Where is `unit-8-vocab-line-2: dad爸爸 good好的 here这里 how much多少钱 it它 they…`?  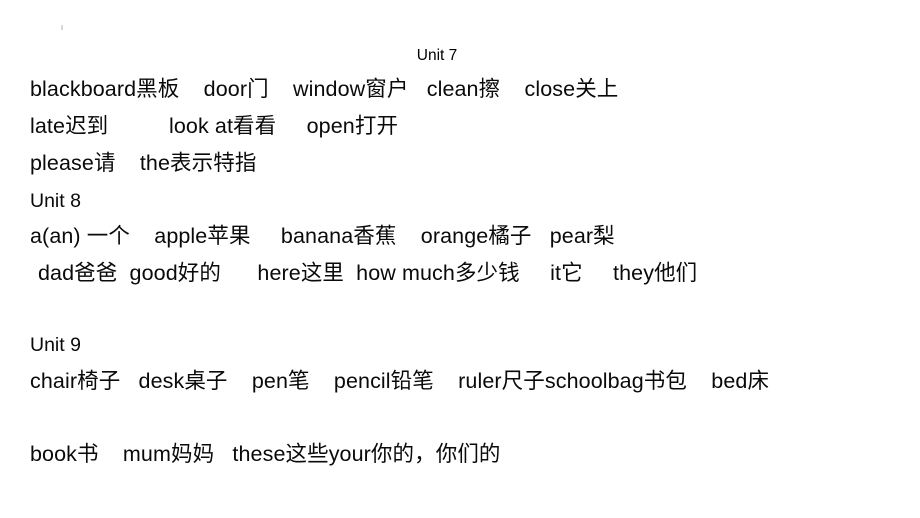
unit-8-vocab-line-2: dad爸爸 good好的 here这里 how much多少钱 it它 they… is located at coordinates (368, 273).